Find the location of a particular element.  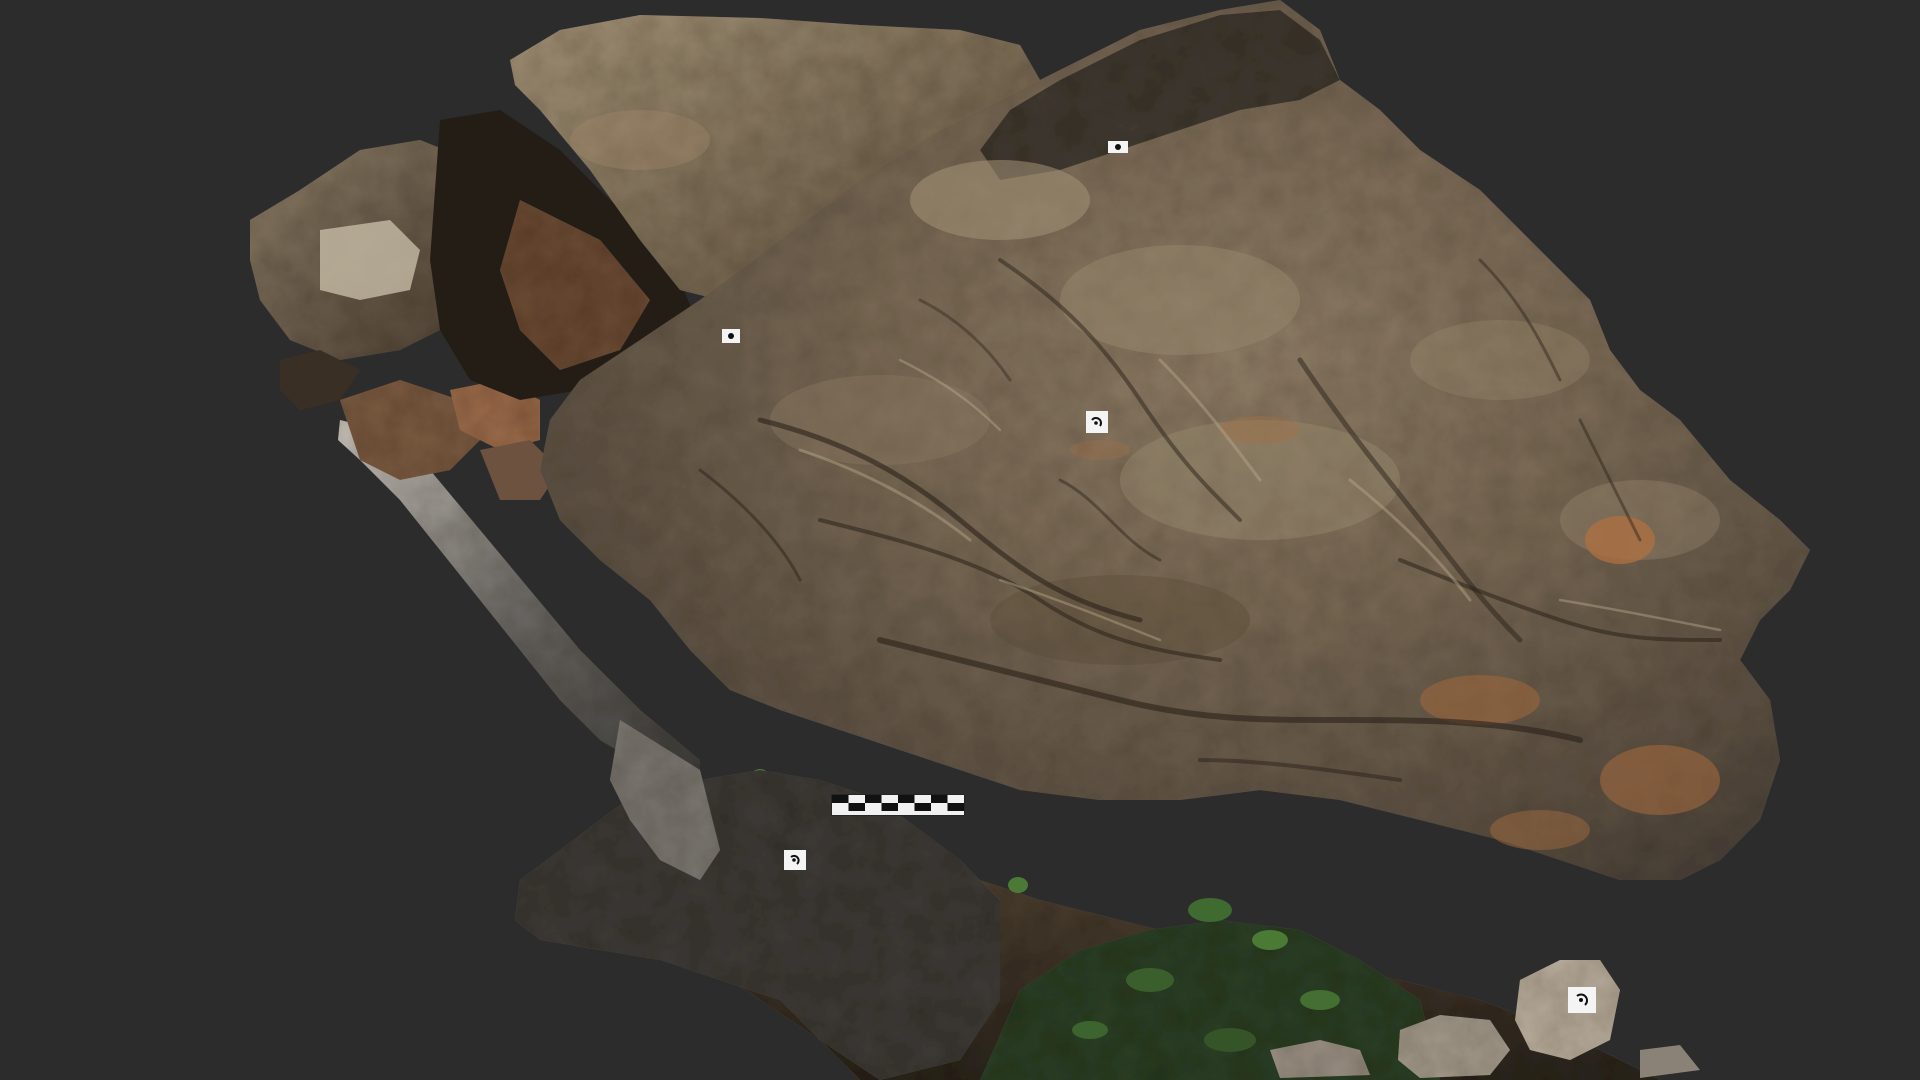

rock-lower-left is located at coordinates (757, 925).